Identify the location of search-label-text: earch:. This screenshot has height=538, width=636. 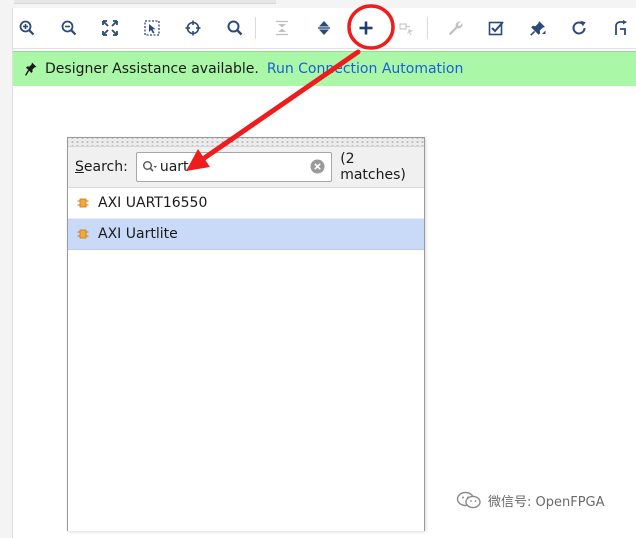
(105, 167).